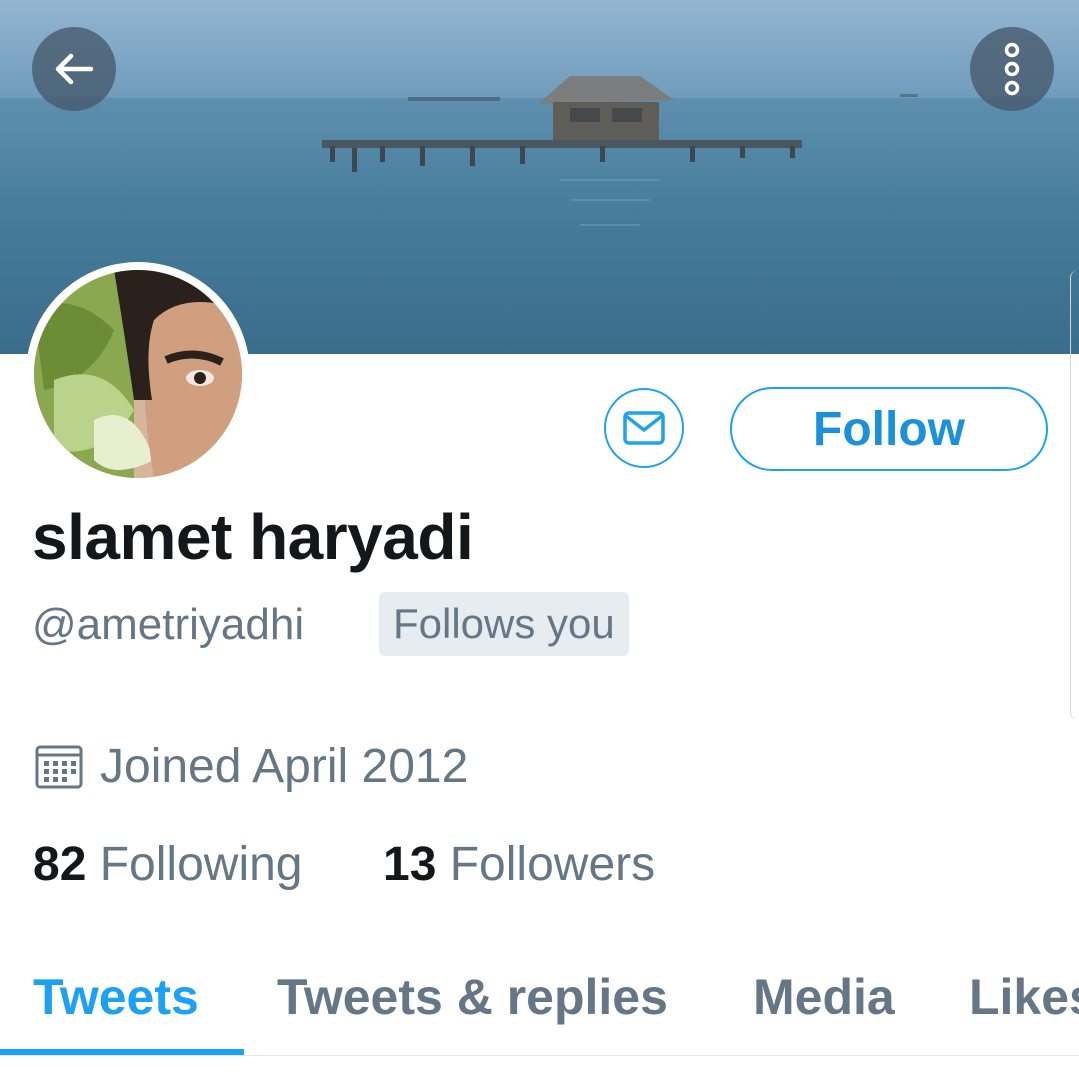 The height and width of the screenshot is (1079, 1079). What do you see at coordinates (60, 864) in the screenshot?
I see `following-count: 82` at bounding box center [60, 864].